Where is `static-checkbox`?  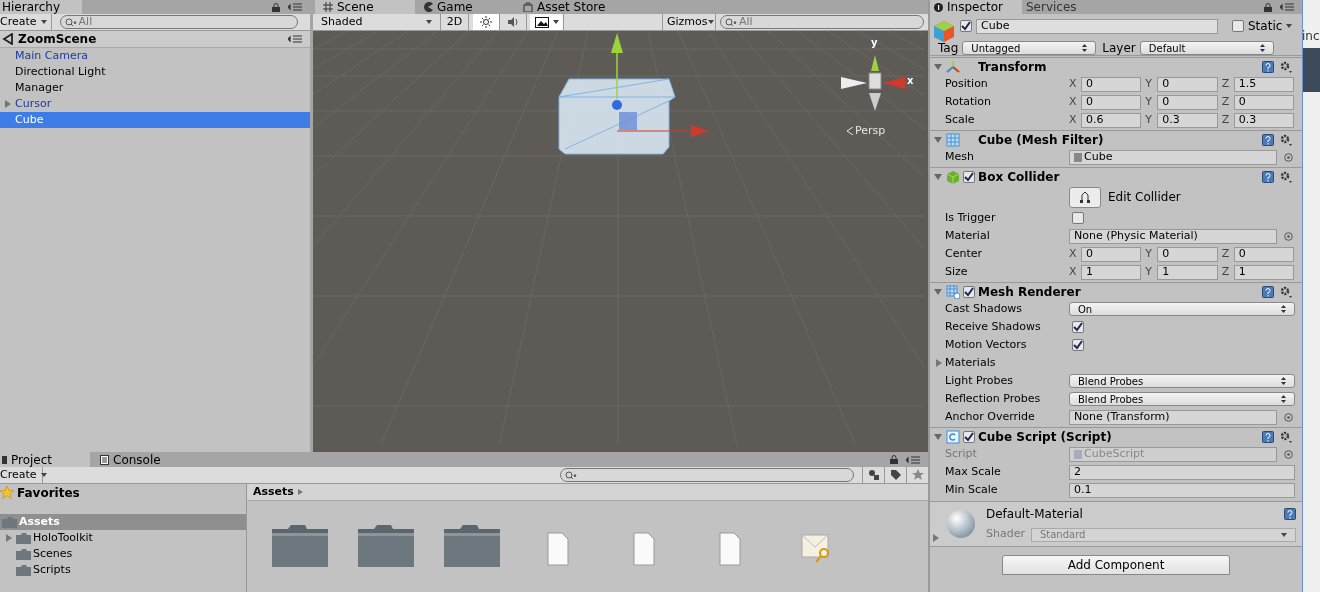 static-checkbox is located at coordinates (1238, 26).